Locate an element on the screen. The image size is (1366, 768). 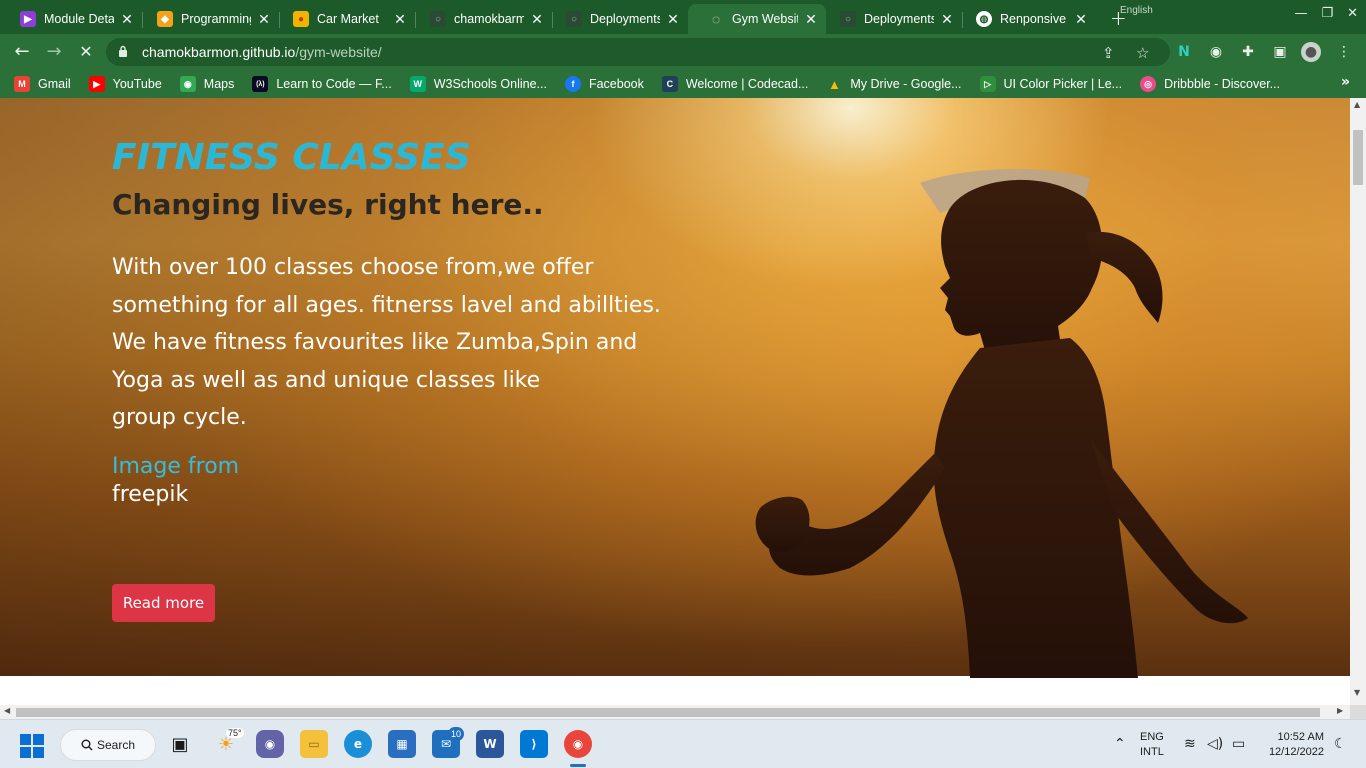
bookmark-gmail: M Gmail is located at coordinates (42, 84).